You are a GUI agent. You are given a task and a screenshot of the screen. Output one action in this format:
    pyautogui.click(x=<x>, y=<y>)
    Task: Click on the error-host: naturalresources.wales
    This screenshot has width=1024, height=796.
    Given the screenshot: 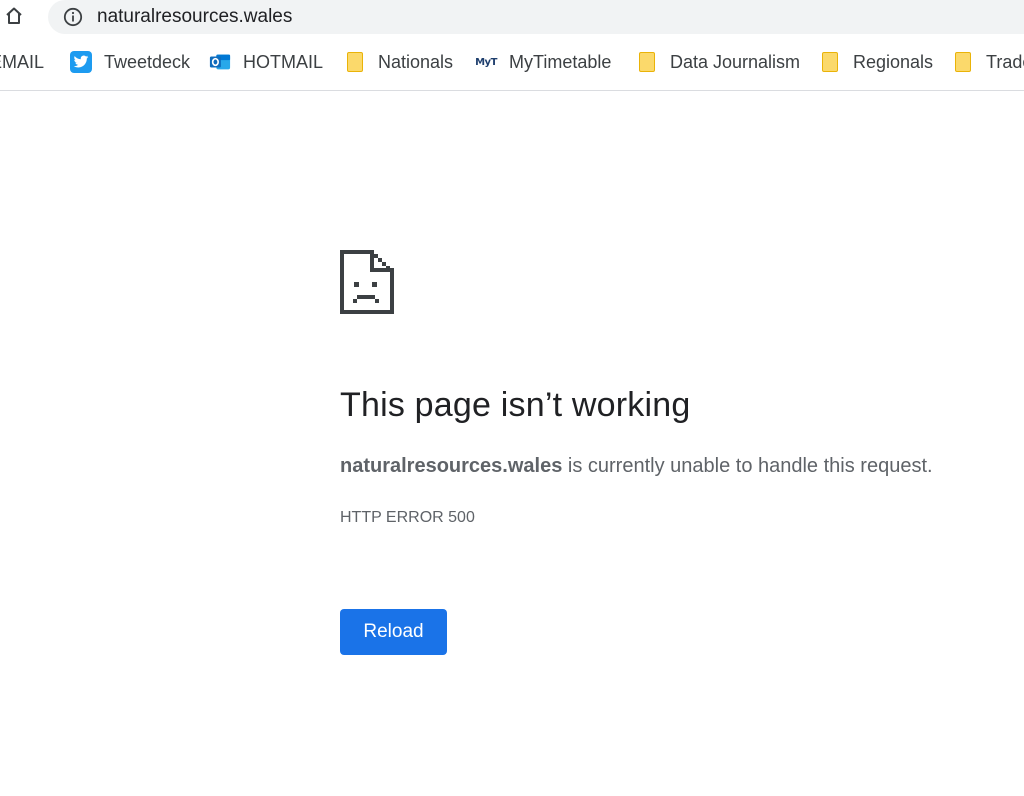 What is the action you would take?
    pyautogui.click(x=451, y=466)
    